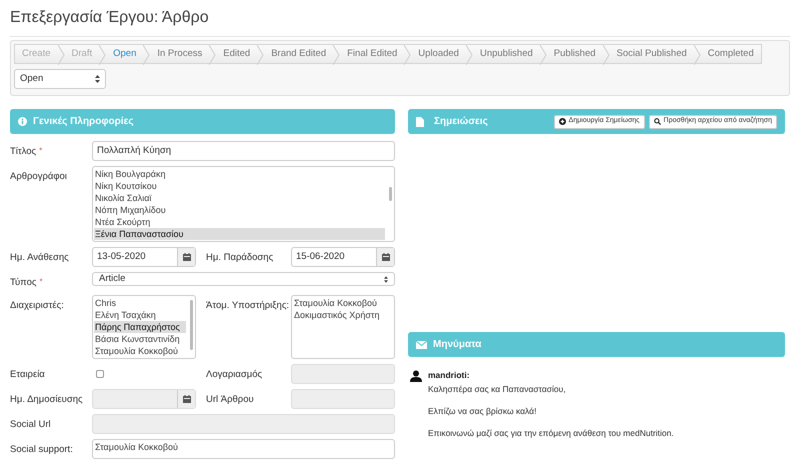 This screenshot has width=800, height=465. I want to click on message-author: mandrioti:, so click(449, 375).